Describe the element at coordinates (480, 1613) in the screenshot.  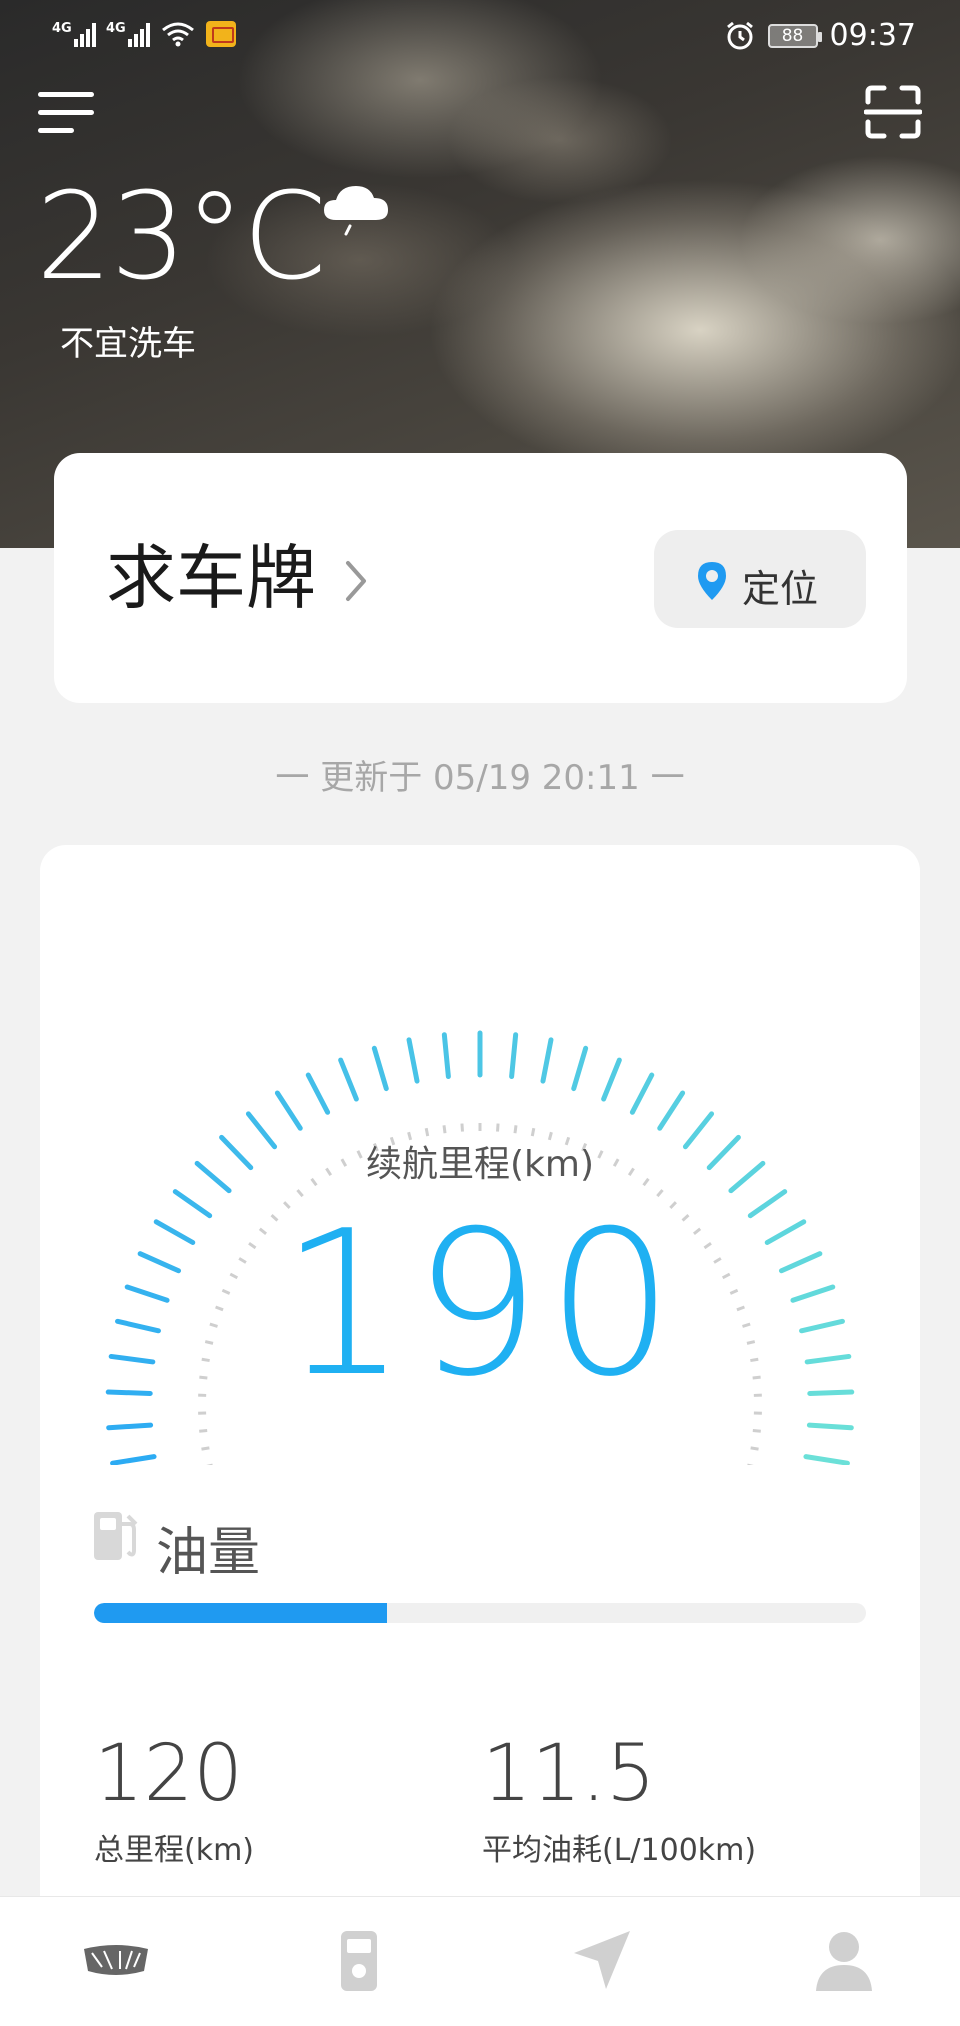
I see `fuel-level-bar` at that location.